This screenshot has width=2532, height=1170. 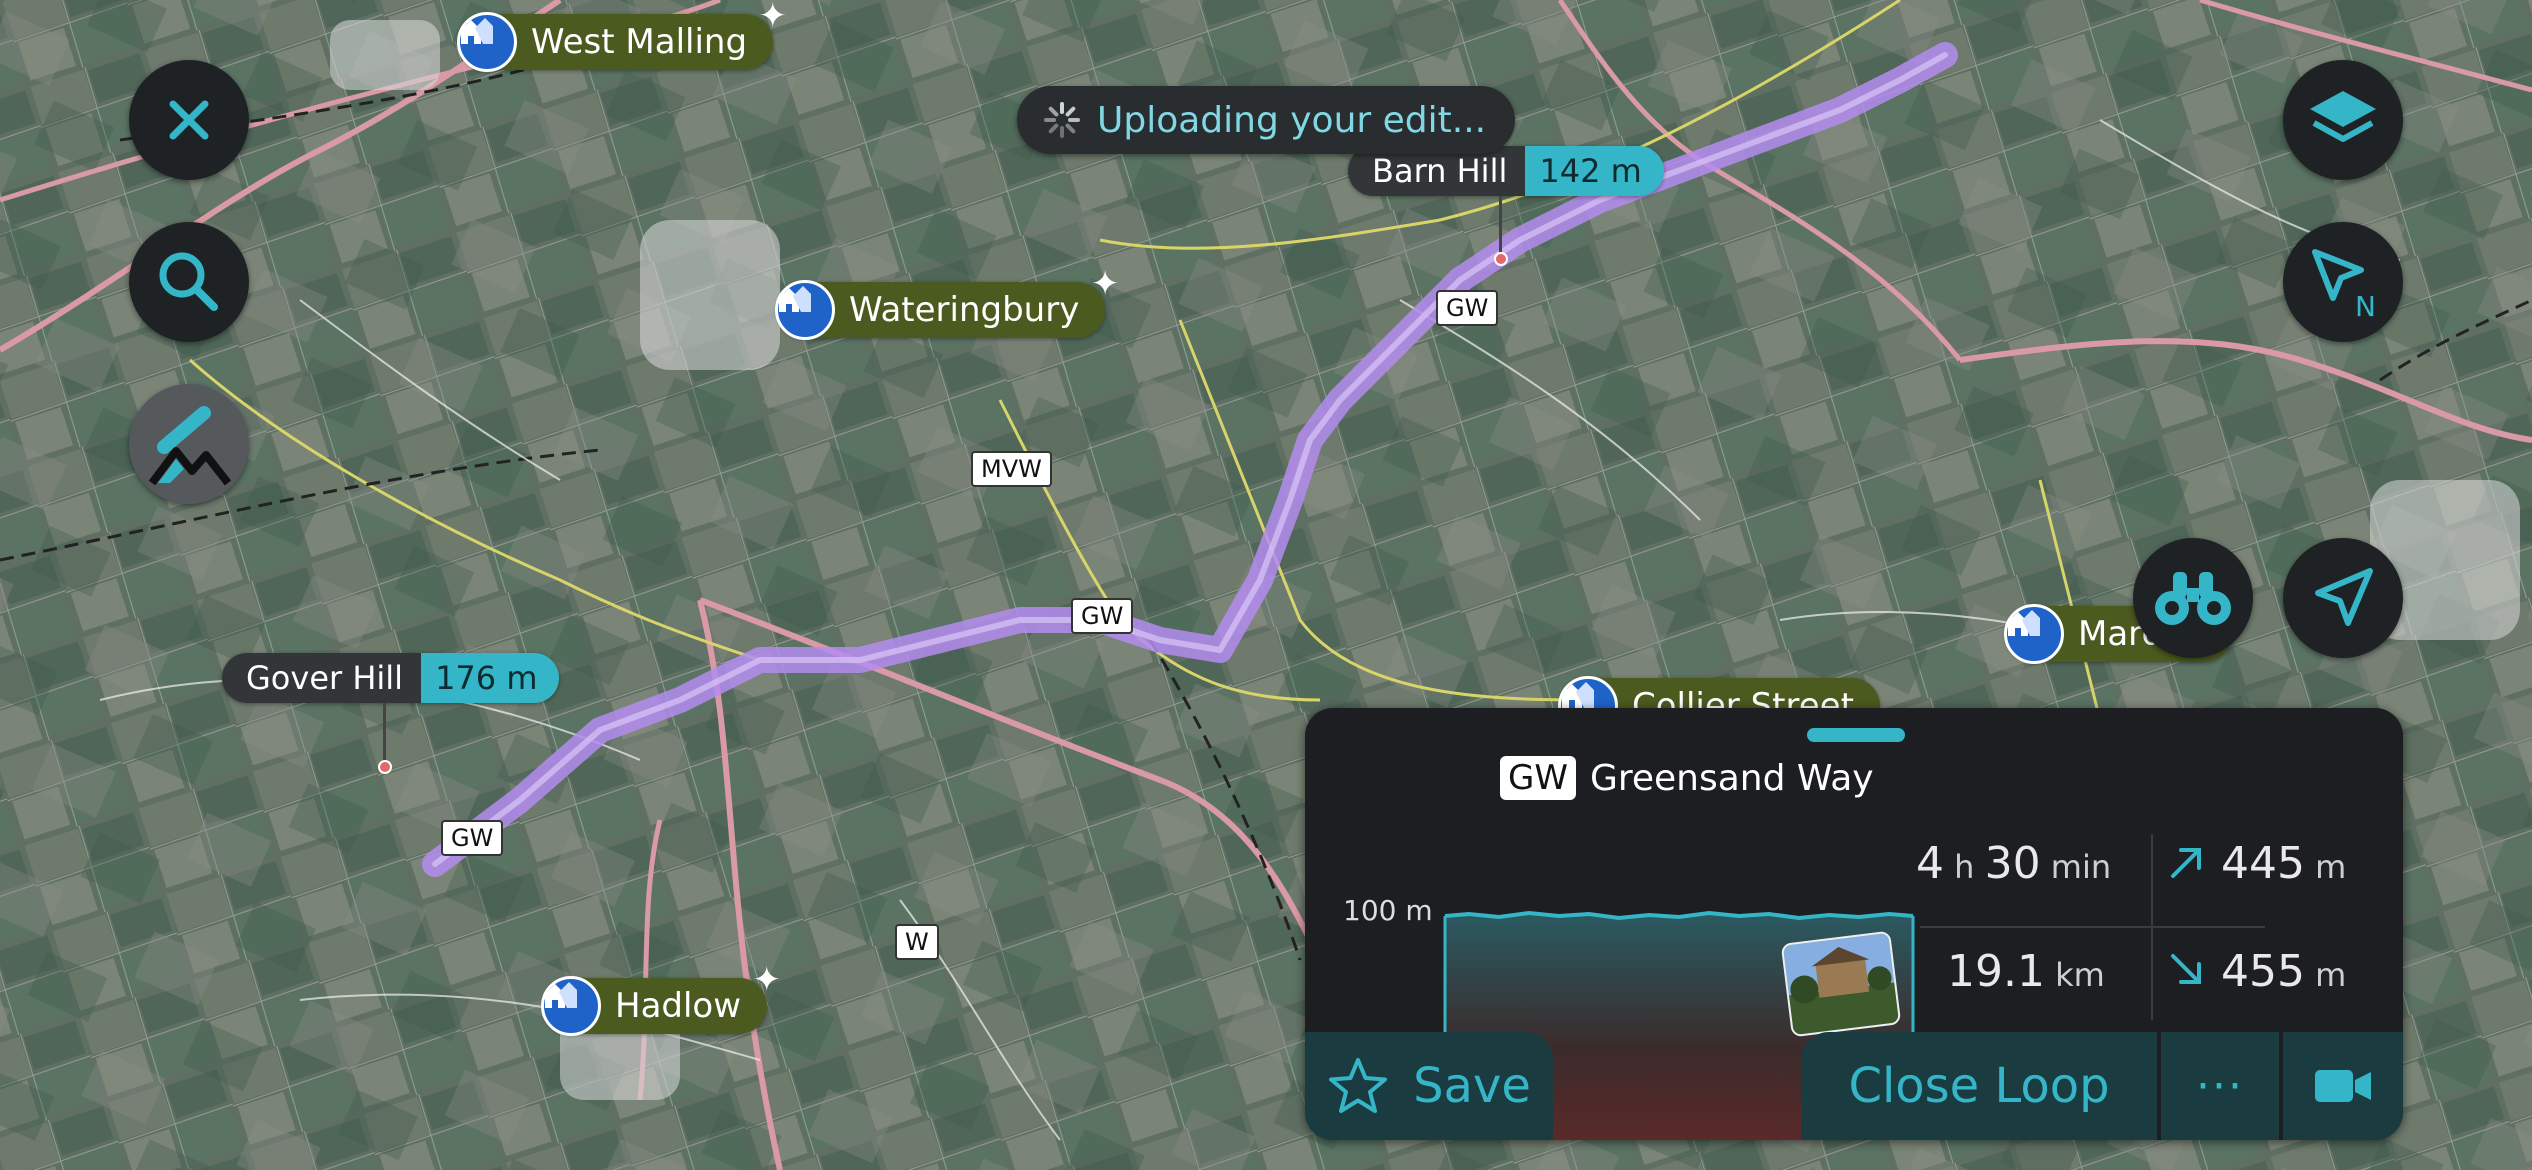 What do you see at coordinates (1731, 778) in the screenshot?
I see `trail-name: Greensand Way` at bounding box center [1731, 778].